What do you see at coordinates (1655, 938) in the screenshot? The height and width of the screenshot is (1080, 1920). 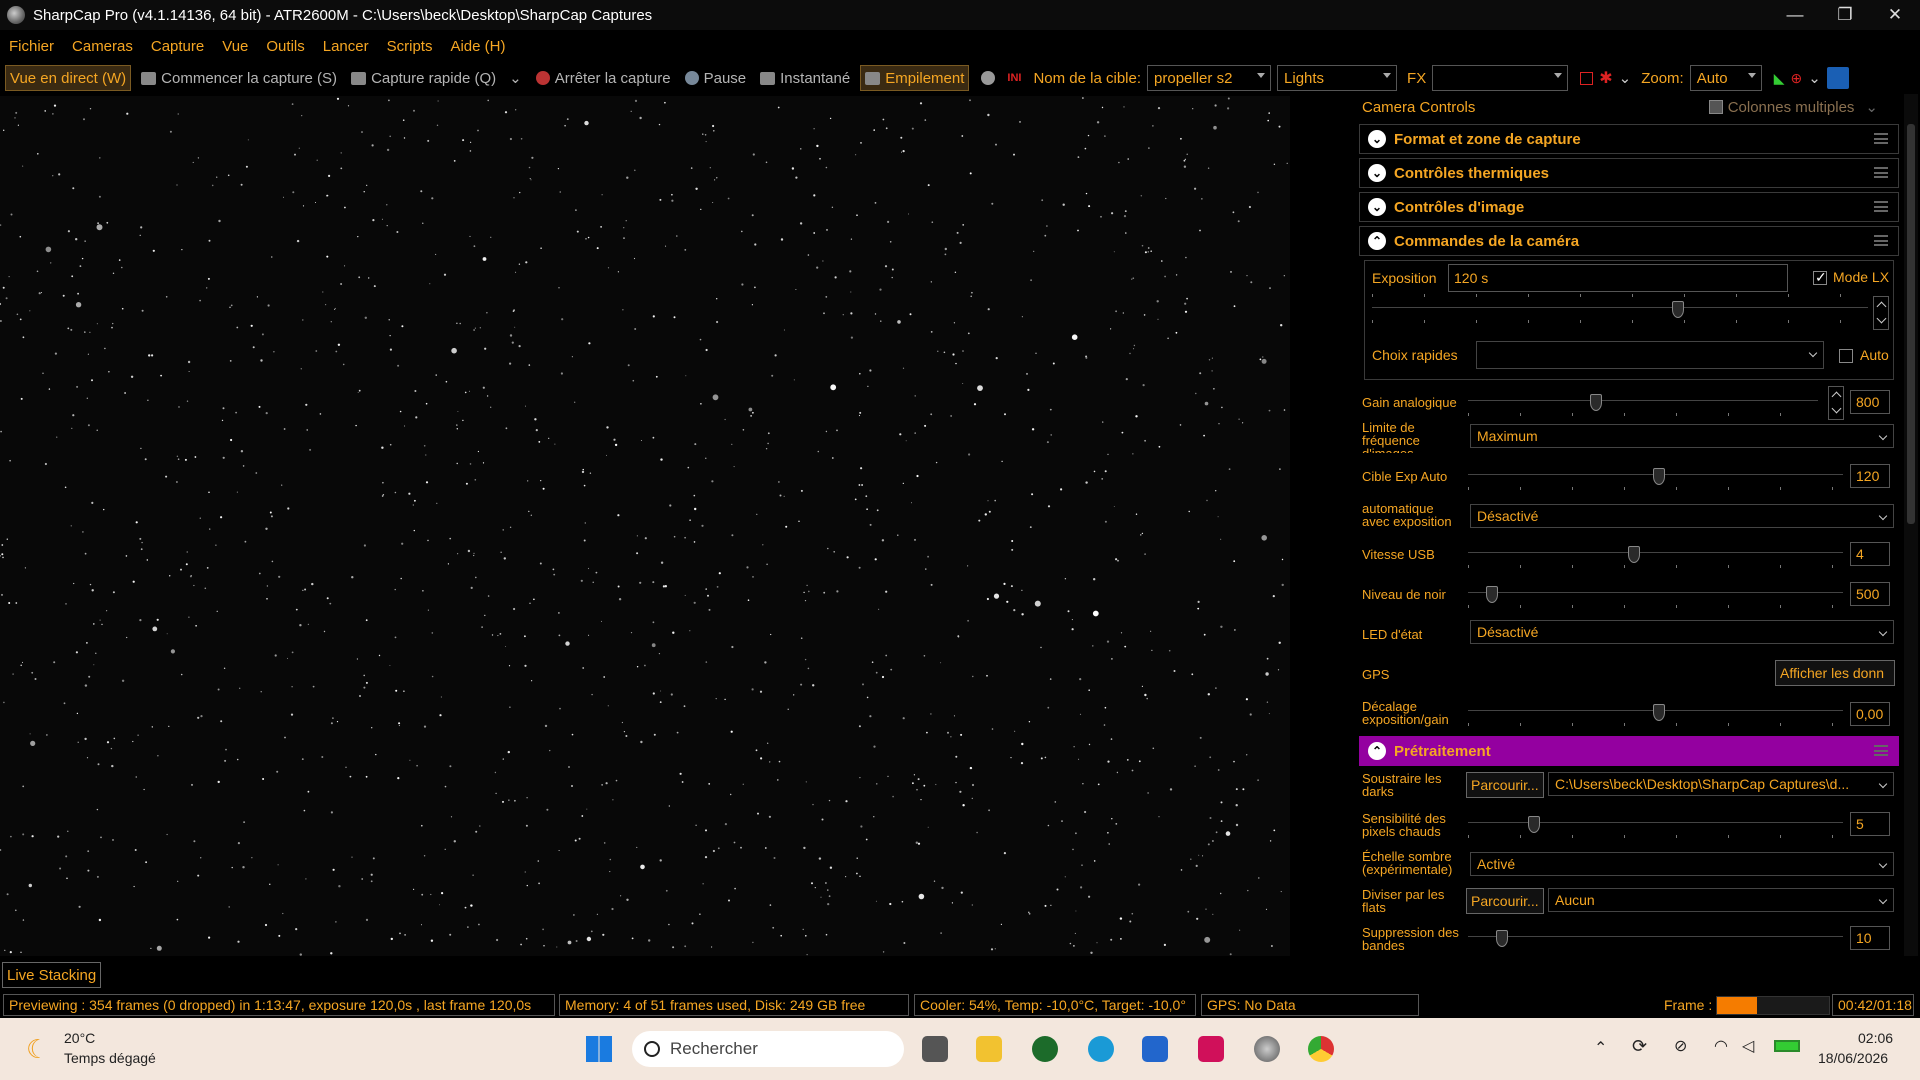 I see `banding-slider` at bounding box center [1655, 938].